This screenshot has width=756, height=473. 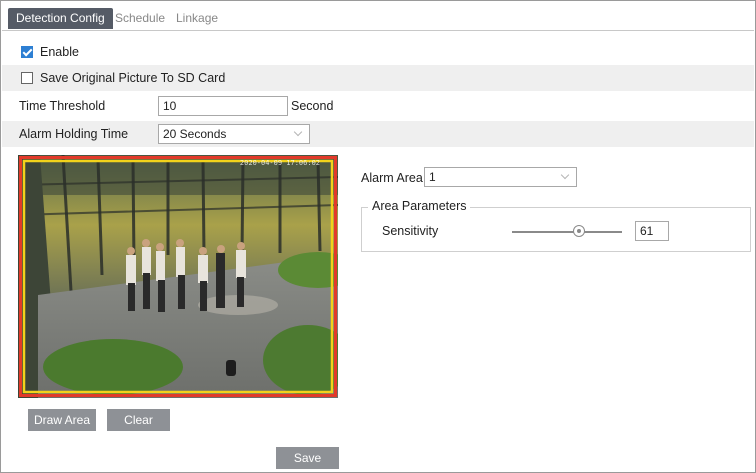 What do you see at coordinates (279, 163) in the screenshot?
I see `video-timestamp: 2020-04-09 17:06:02` at bounding box center [279, 163].